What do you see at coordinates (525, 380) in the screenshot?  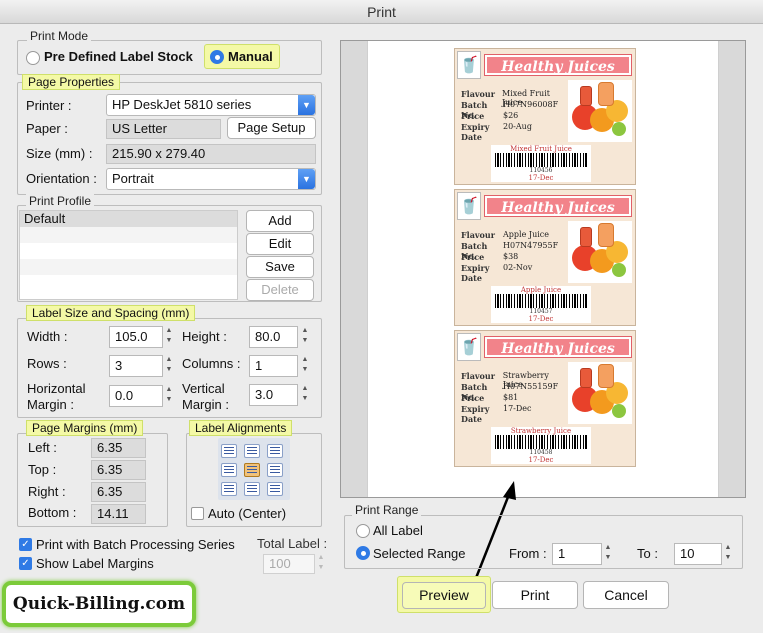 I see `flavour-value: Strawberry Juice` at bounding box center [525, 380].